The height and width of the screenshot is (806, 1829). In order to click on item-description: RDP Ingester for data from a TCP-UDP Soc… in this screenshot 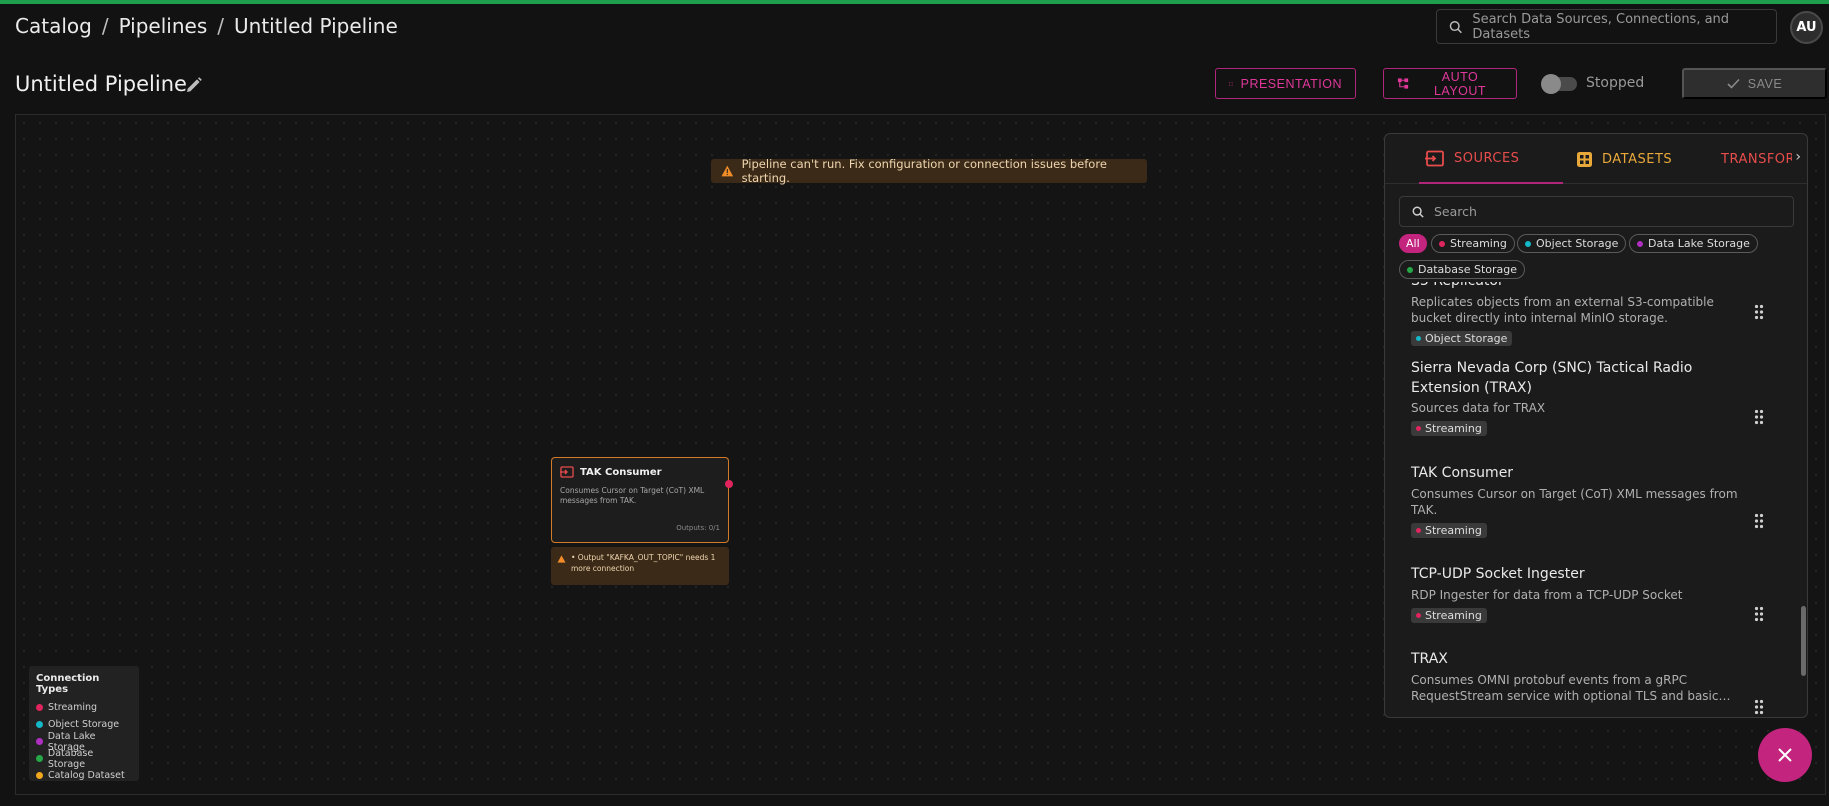, I will do `click(1547, 594)`.